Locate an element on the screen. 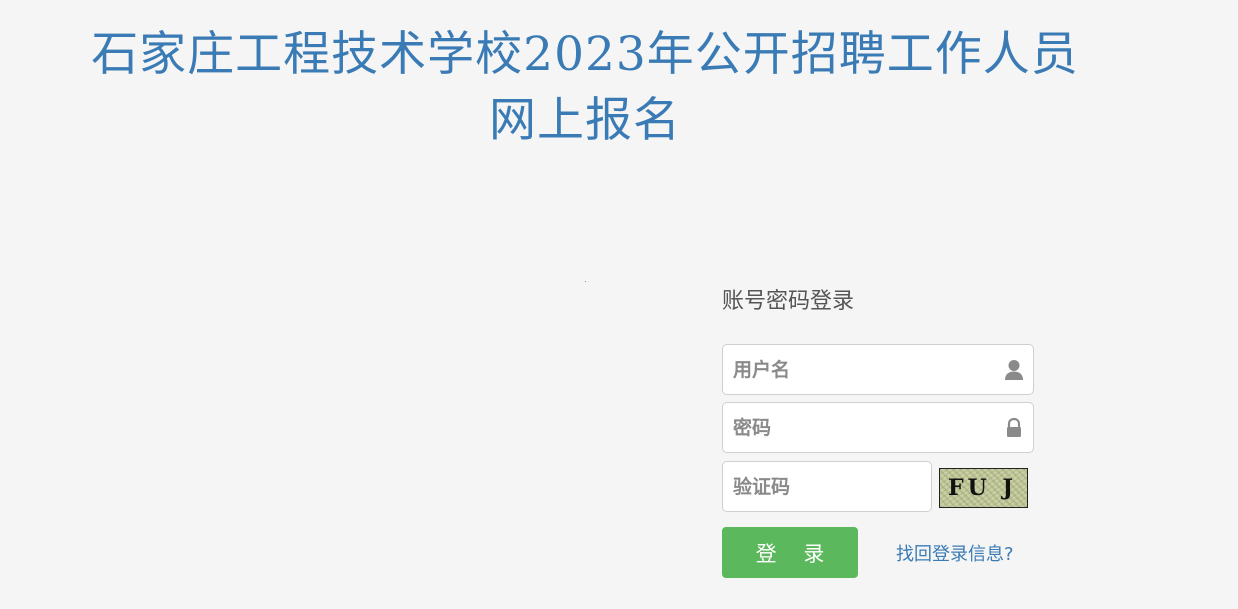 This screenshot has width=1238, height=609. login-heading: 账号密码登录 is located at coordinates (788, 301).